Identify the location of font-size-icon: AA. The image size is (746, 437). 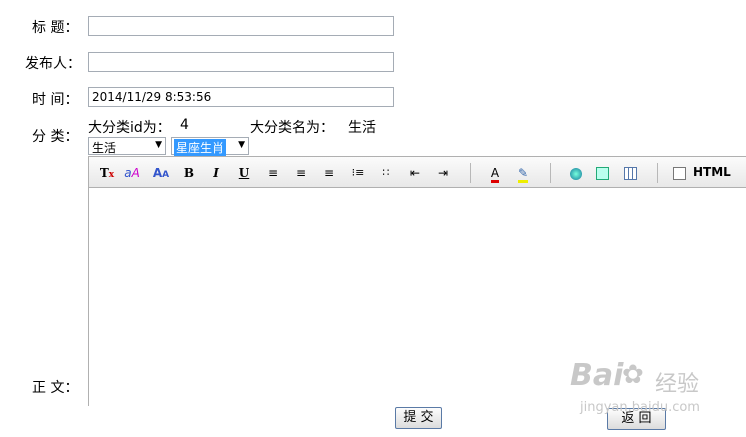
(161, 173).